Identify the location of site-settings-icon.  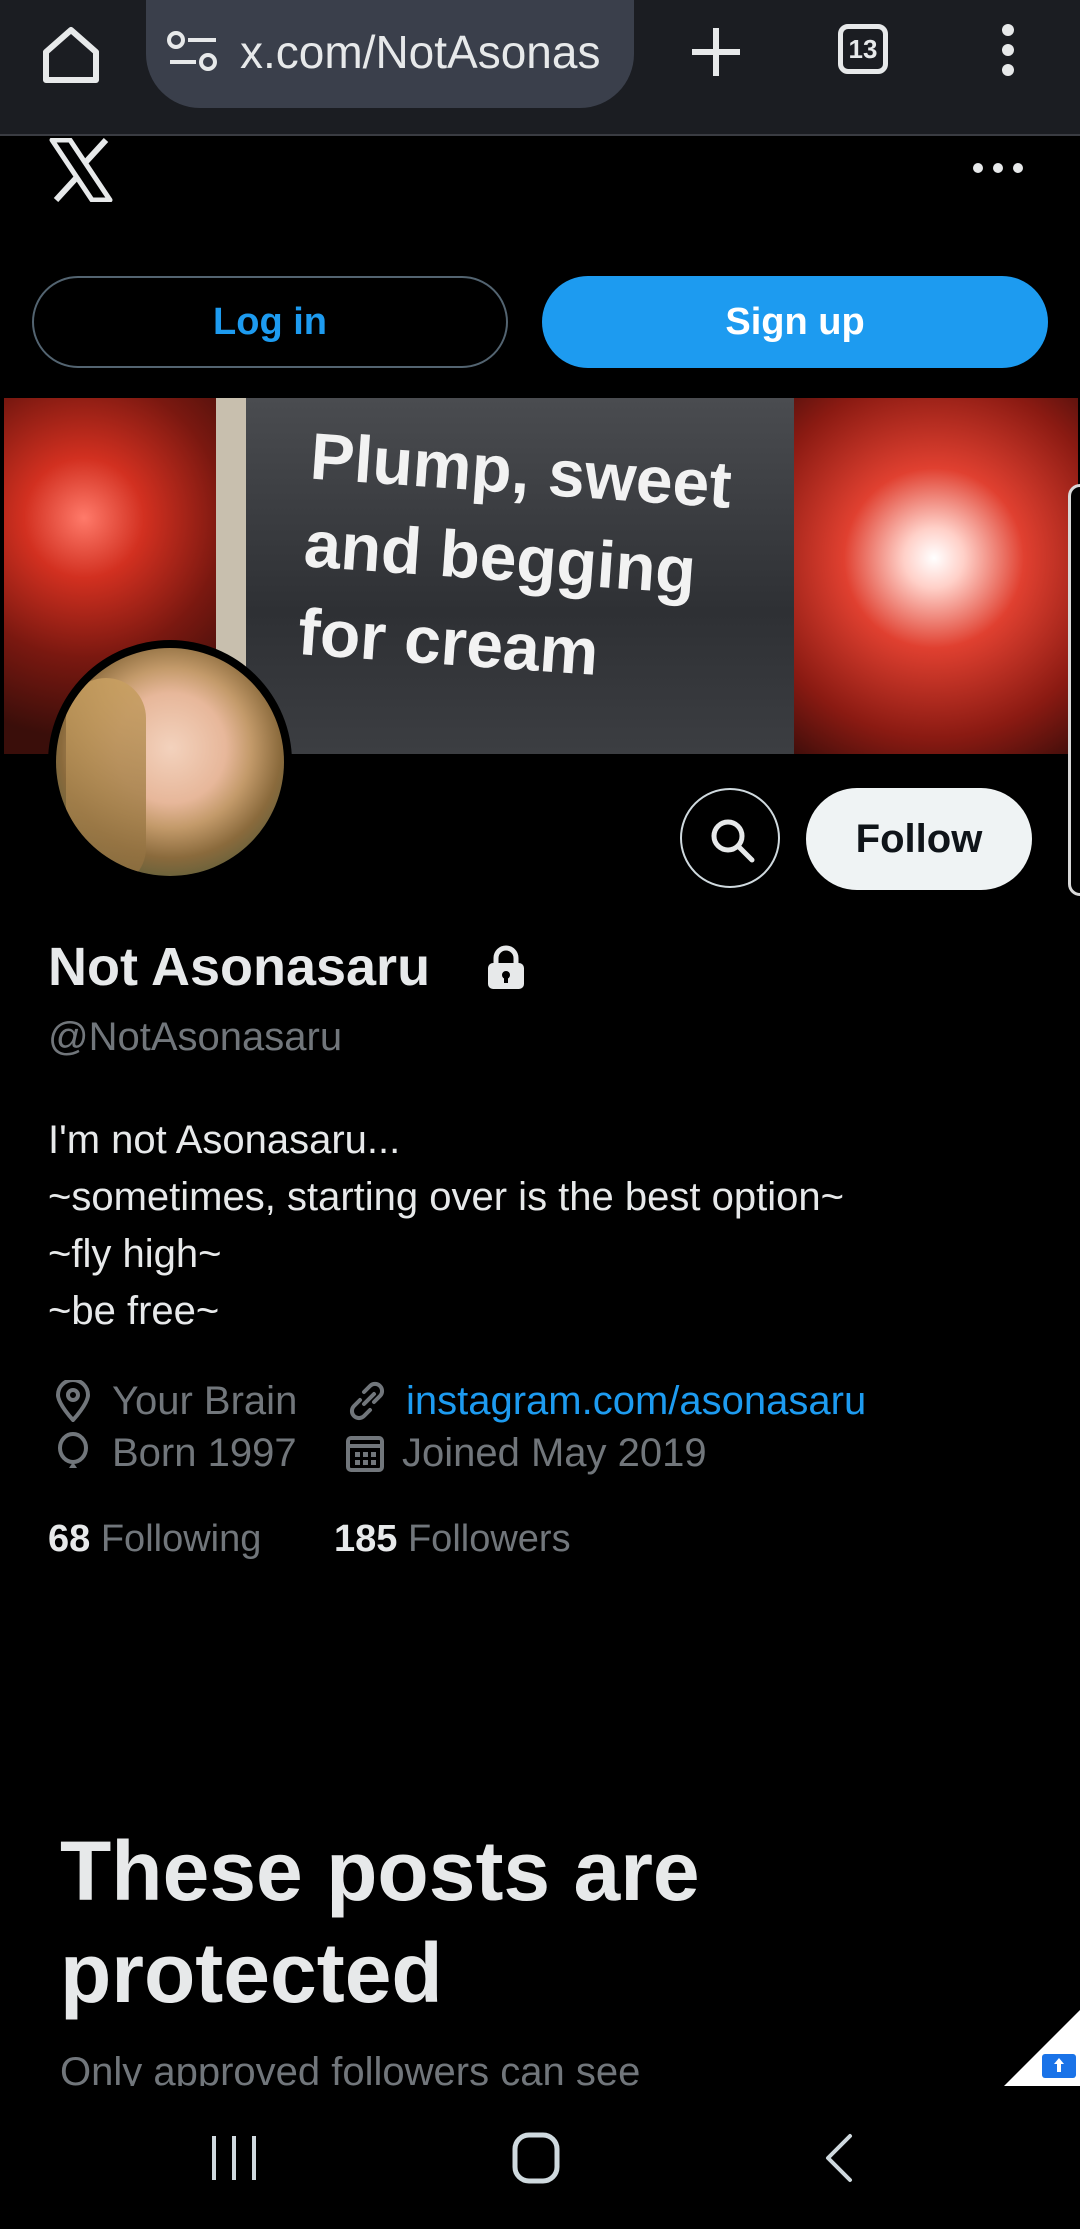
(193, 52).